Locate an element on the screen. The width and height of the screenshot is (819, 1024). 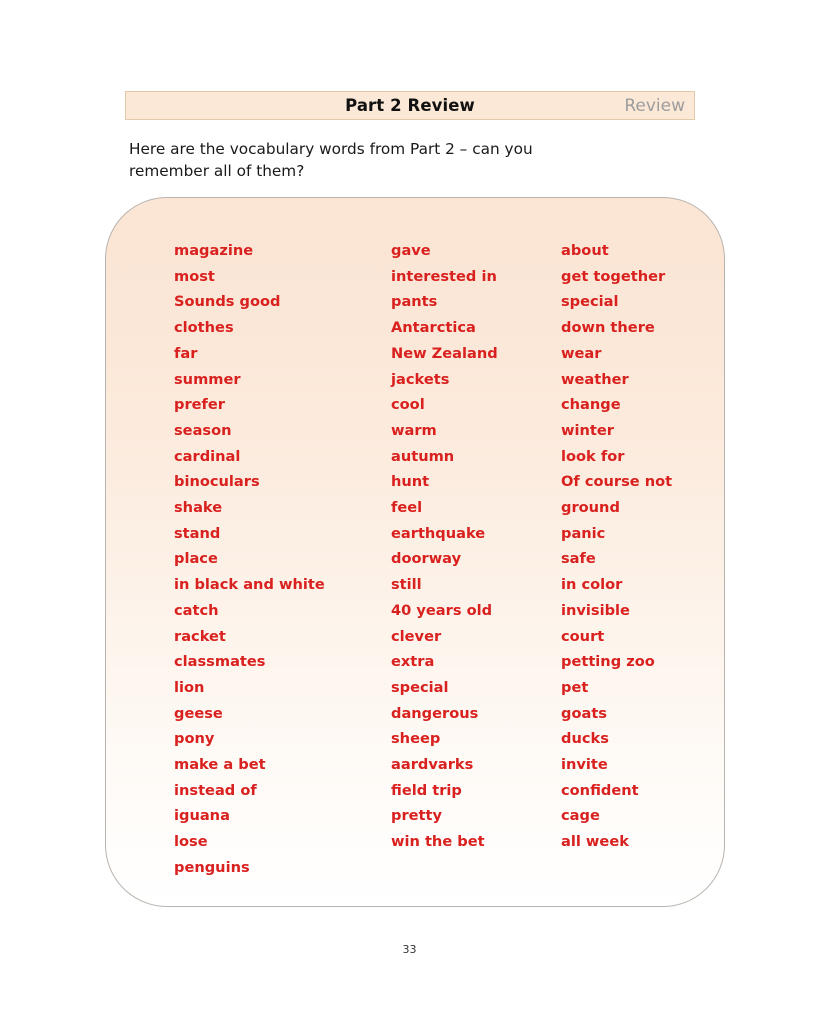
vocabulary-word: interested in is located at coordinates (444, 276).